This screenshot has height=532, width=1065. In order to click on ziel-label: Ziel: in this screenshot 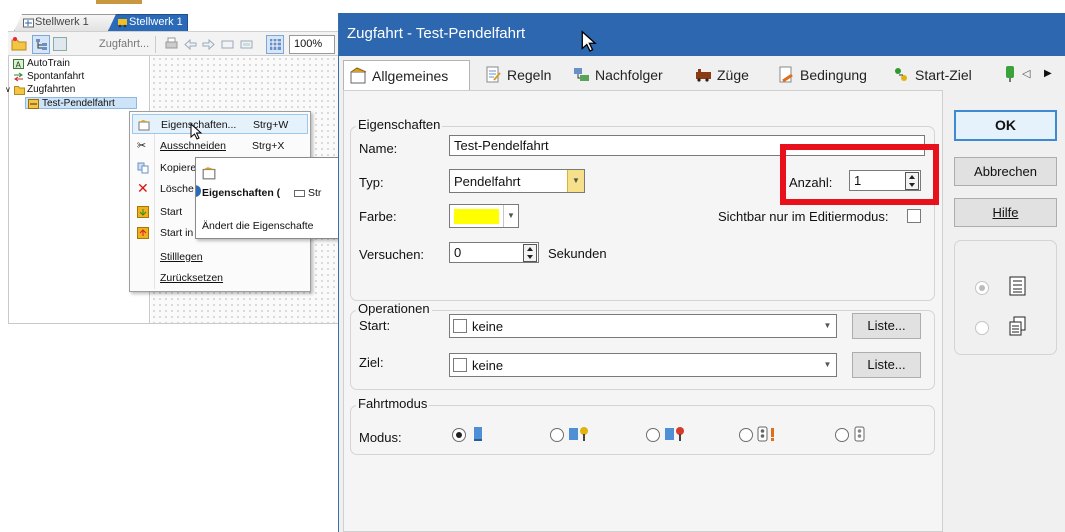, I will do `click(371, 362)`.